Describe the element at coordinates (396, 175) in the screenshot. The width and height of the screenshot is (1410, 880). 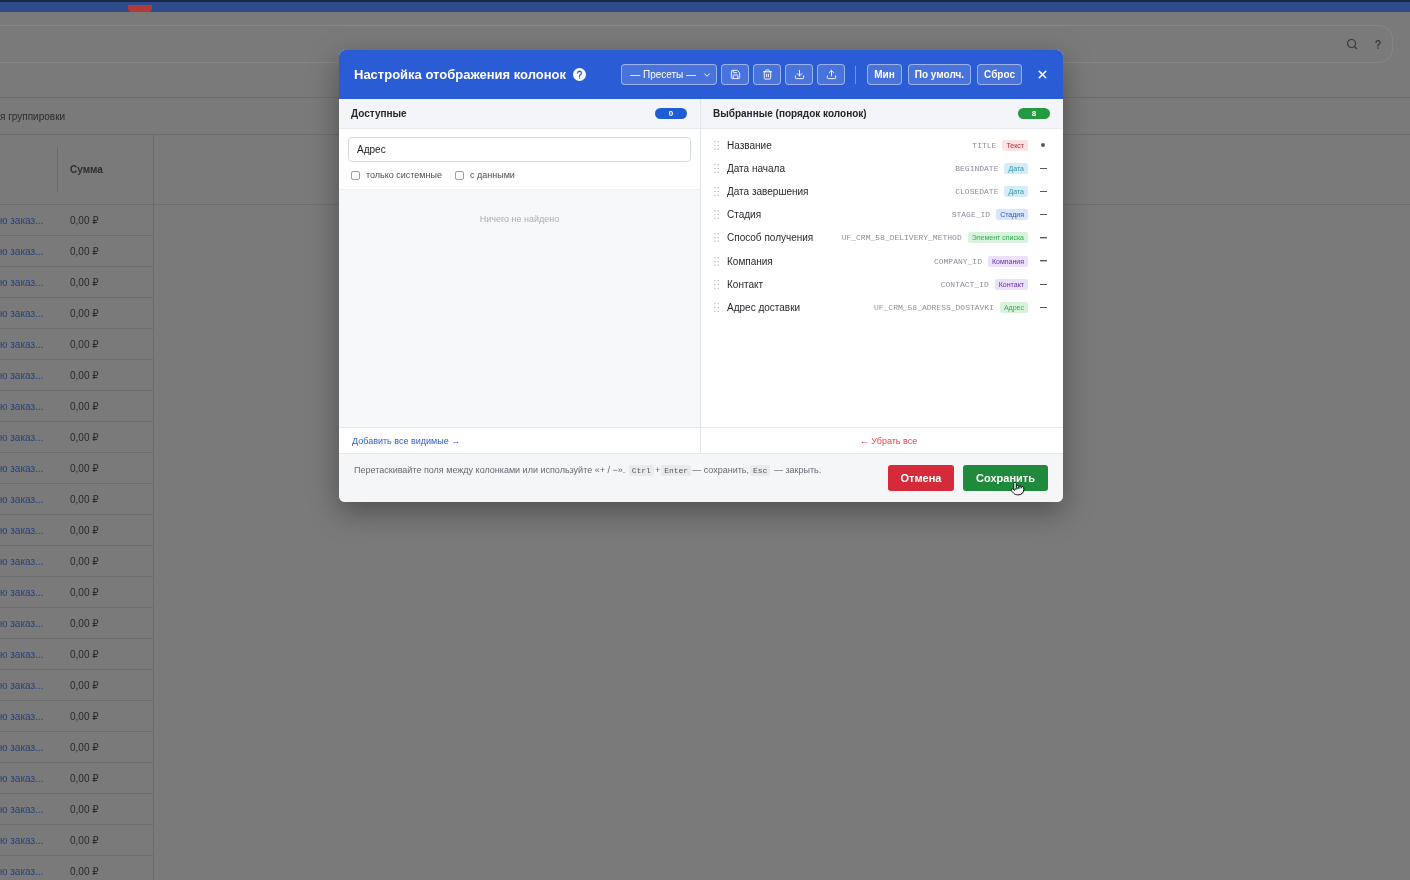
I see `filter-option: только системные` at that location.